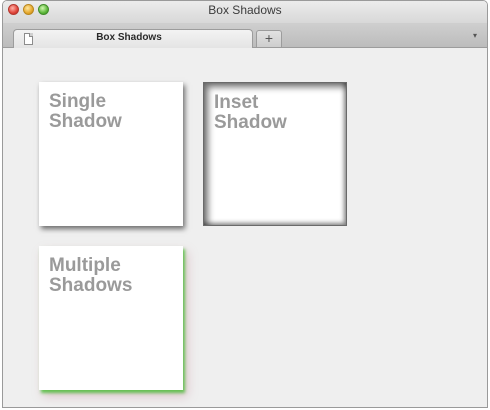 This screenshot has height=410, width=490. What do you see at coordinates (475, 35) in the screenshot?
I see `tab-menu-chevron-icon: ▾` at bounding box center [475, 35].